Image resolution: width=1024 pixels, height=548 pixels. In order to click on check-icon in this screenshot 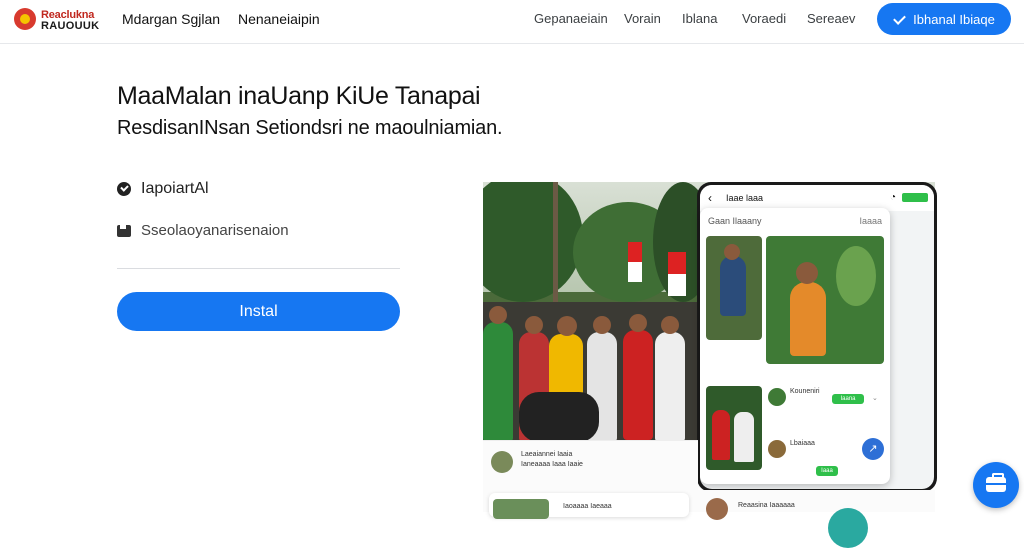, I will do `click(899, 19)`.